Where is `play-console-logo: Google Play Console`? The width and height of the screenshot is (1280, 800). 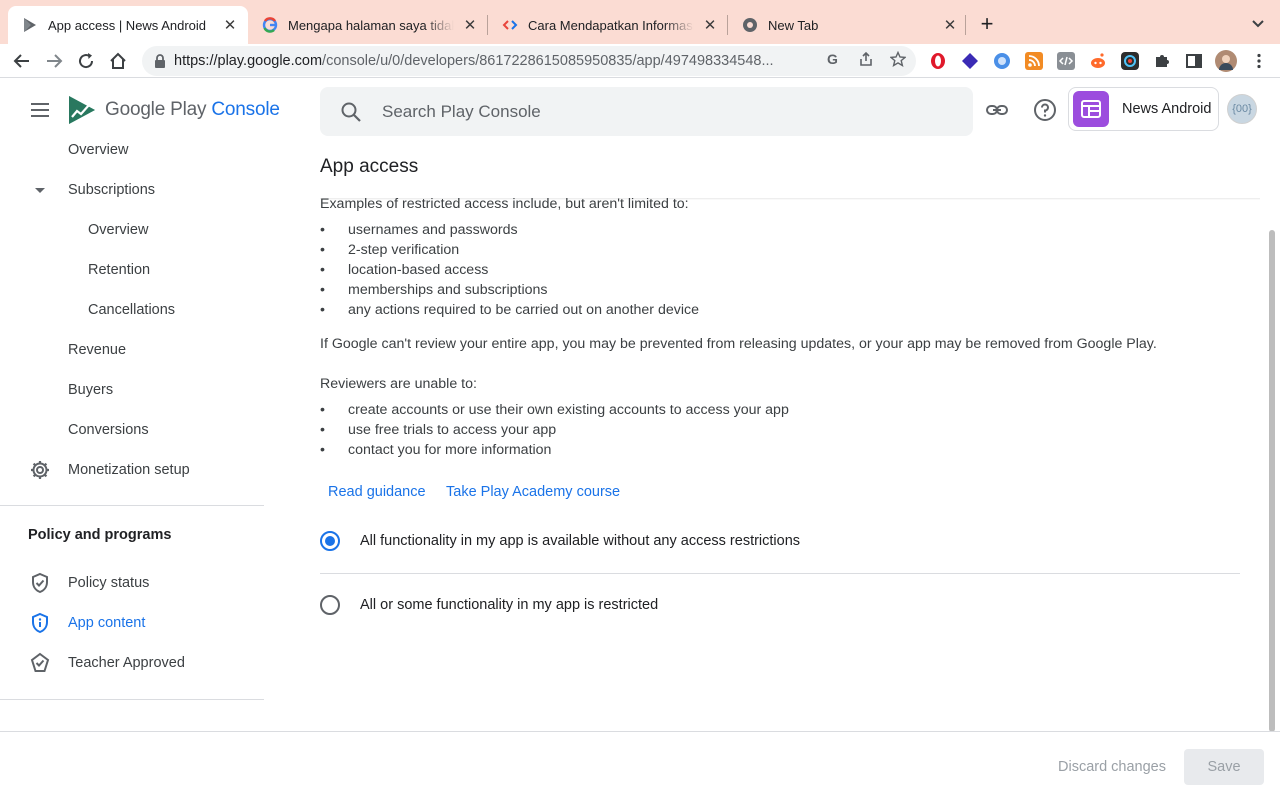
play-console-logo: Google Play Console is located at coordinates (173, 110).